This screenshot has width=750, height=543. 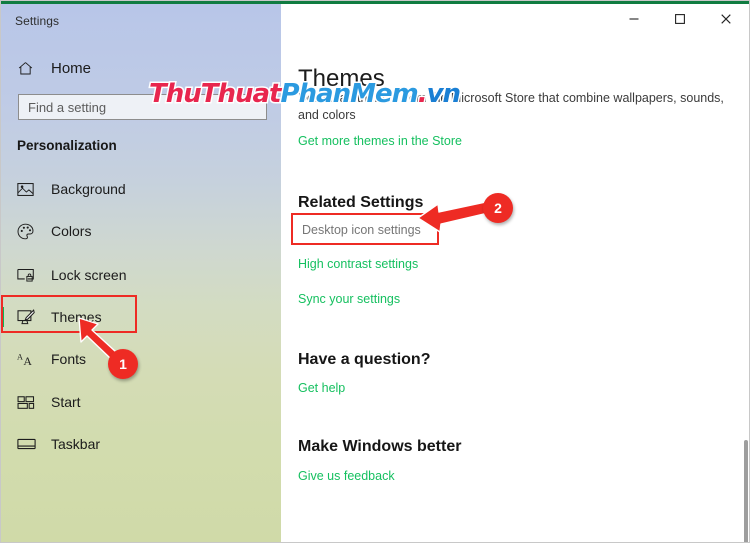 I want to click on high-contrast-settings-link: High contrast settings, so click(x=358, y=264).